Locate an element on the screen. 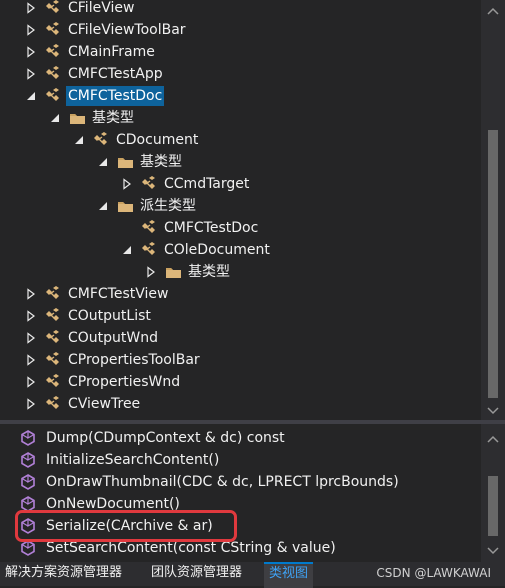  member-item: Dump(CDumpContext & dc) const is located at coordinates (240, 438).